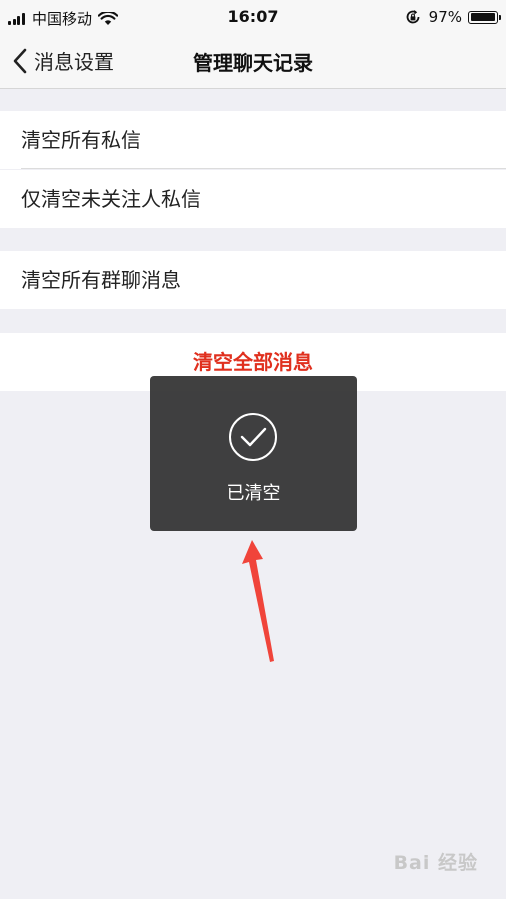 The width and height of the screenshot is (506, 899). I want to click on status-right: 97%, so click(453, 17).